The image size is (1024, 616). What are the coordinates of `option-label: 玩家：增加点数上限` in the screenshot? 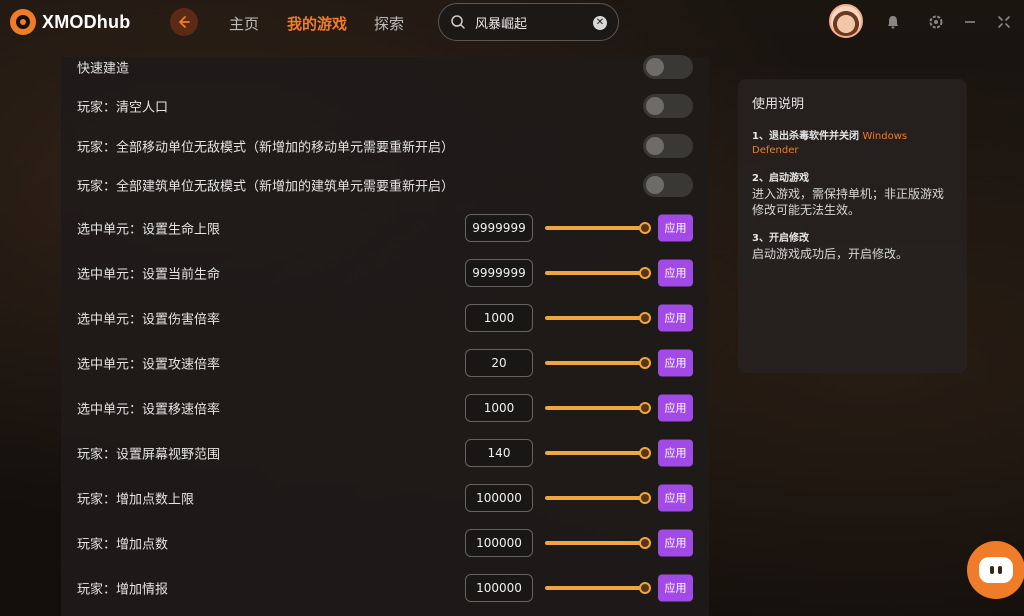 It's located at (136, 500).